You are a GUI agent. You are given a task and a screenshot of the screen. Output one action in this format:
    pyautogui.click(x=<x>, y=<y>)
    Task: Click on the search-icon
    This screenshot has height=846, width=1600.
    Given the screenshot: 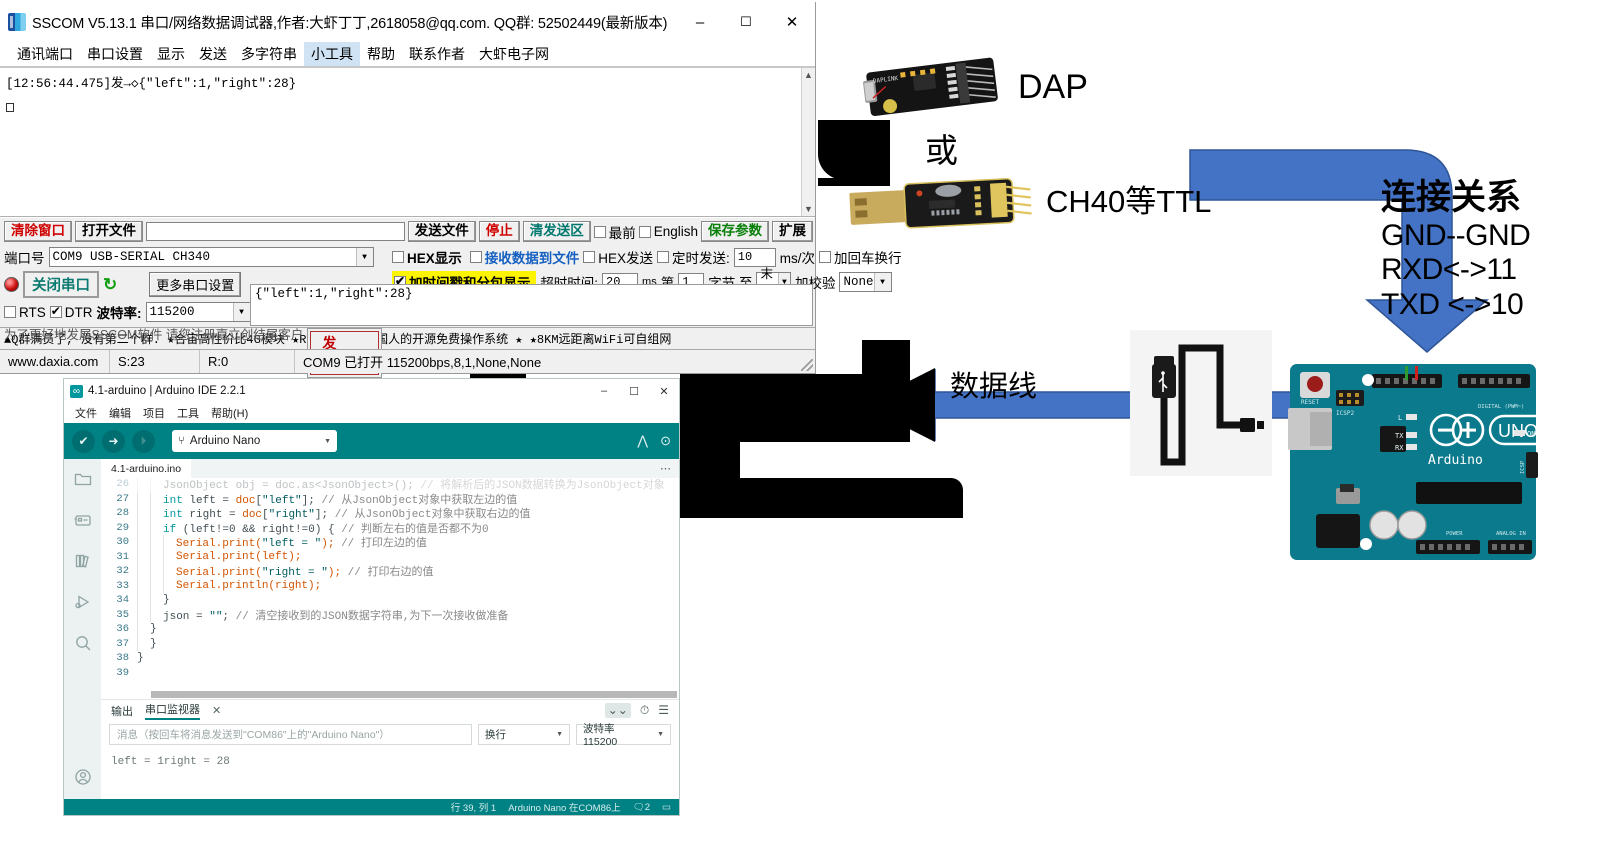 What is the action you would take?
    pyautogui.click(x=83, y=643)
    